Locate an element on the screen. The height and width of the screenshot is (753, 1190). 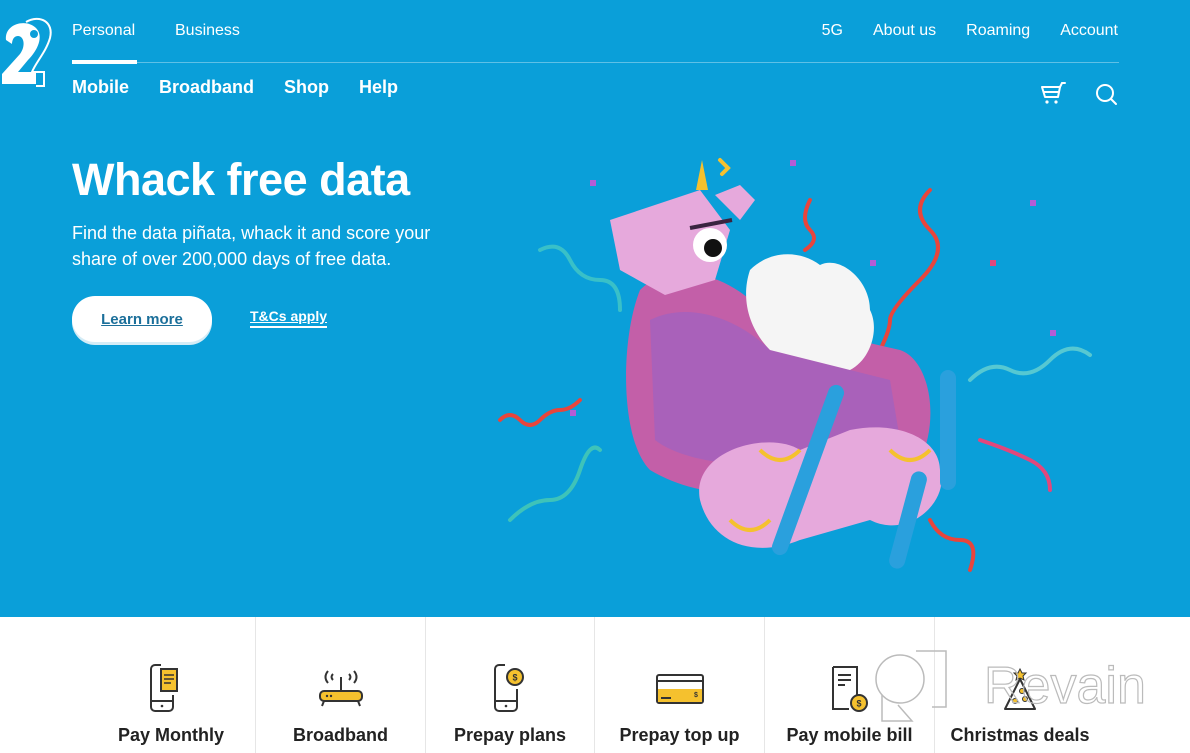
quick-link-pay-mobile-bill: $ Pay mobile bill is located at coordinates (850, 685).